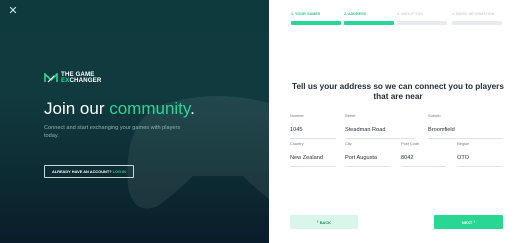 Image resolution: width=527 pixels, height=243 pixels. I want to click on headline-accent: community, so click(150, 108).